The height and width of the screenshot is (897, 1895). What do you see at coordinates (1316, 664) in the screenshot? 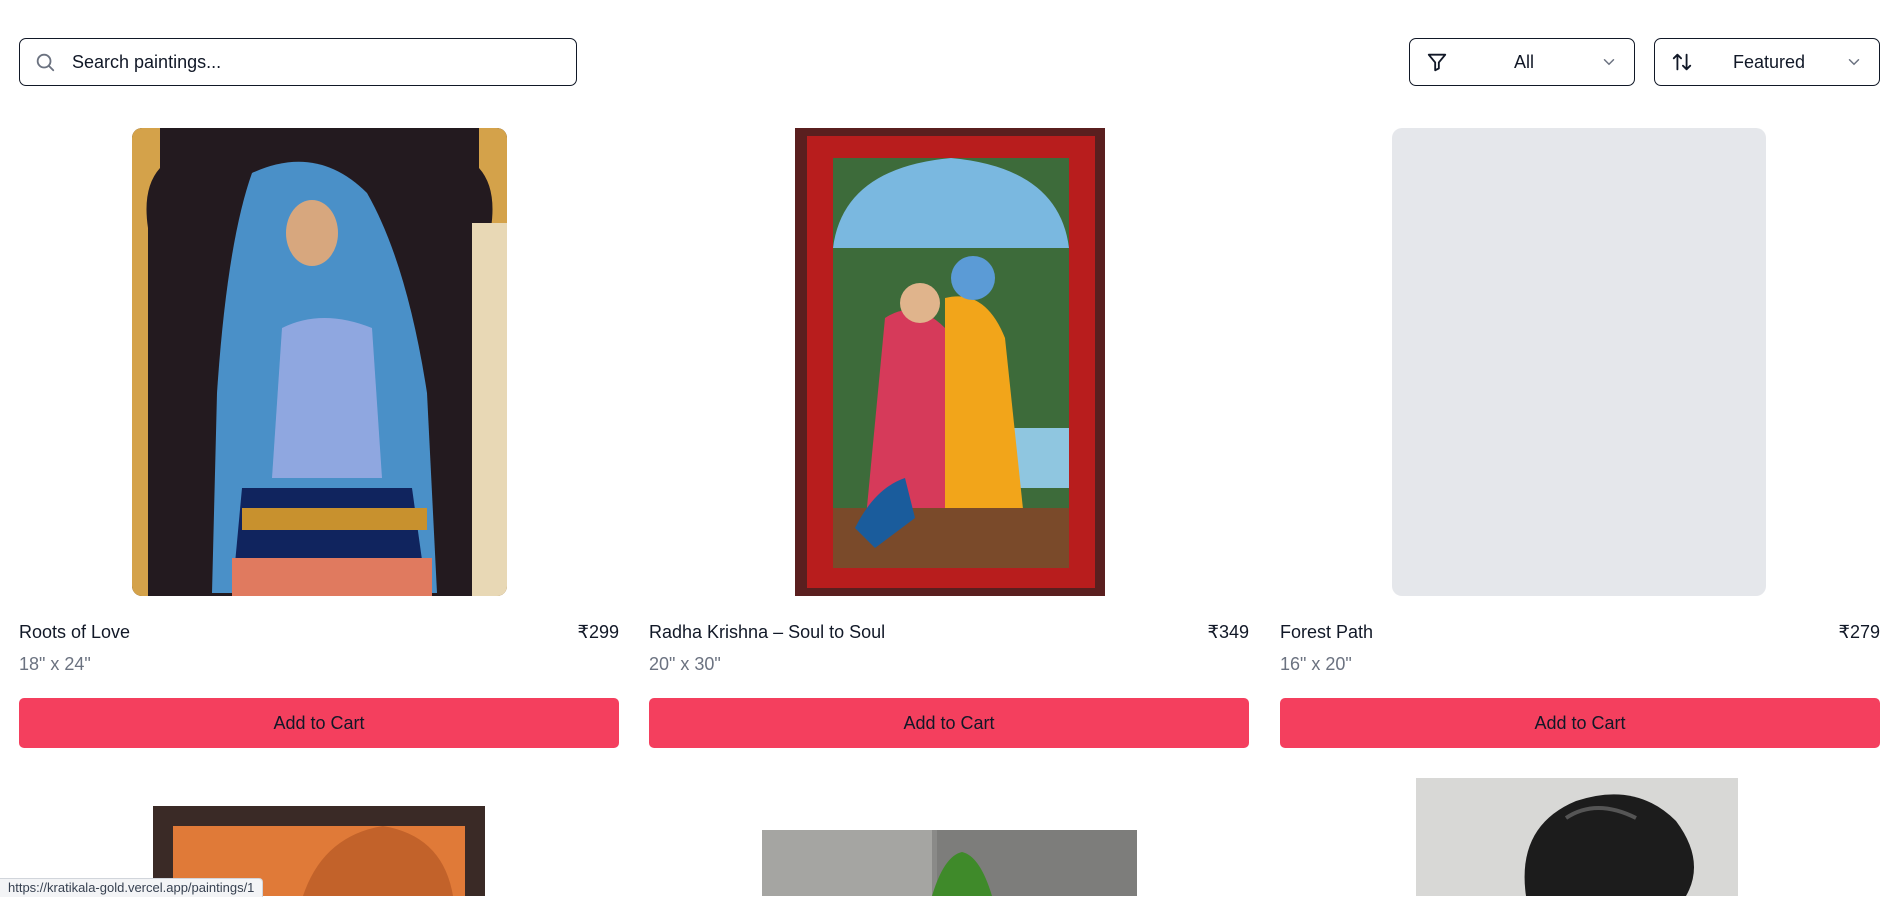
I see `product-size: 16" x 20"` at bounding box center [1316, 664].